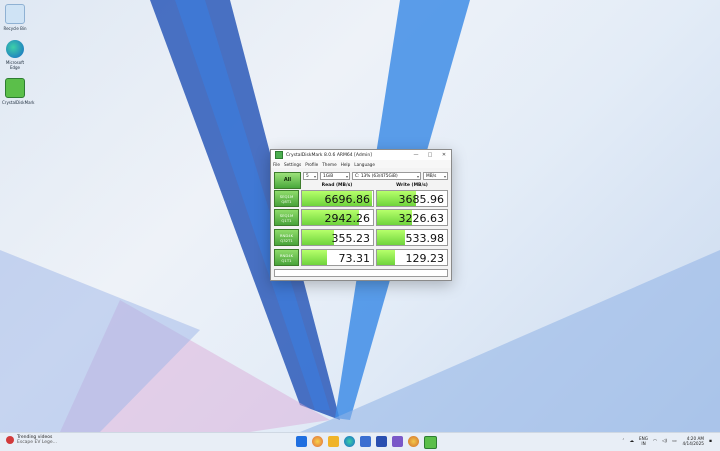 This screenshot has height=451, width=720. I want to click on unit-select: MB/s ▾, so click(435, 176).